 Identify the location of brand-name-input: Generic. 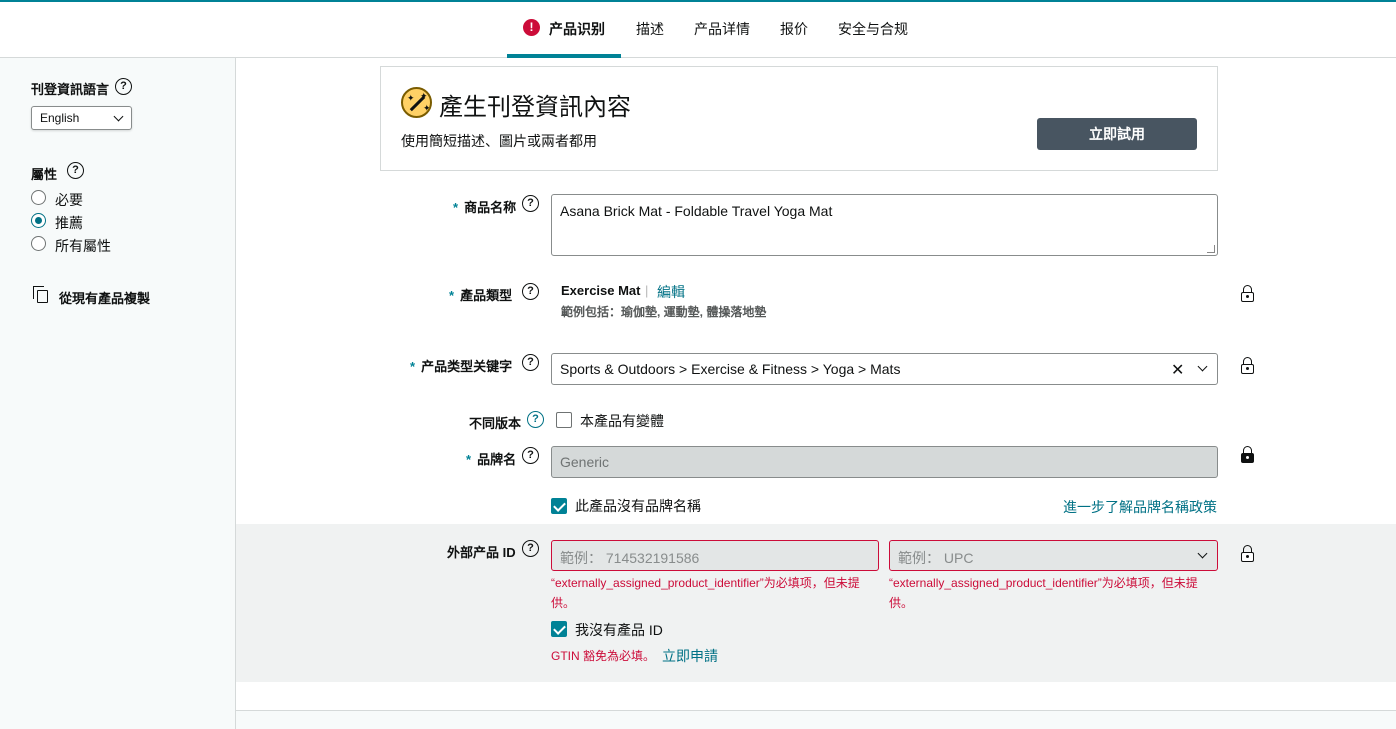
(884, 462).